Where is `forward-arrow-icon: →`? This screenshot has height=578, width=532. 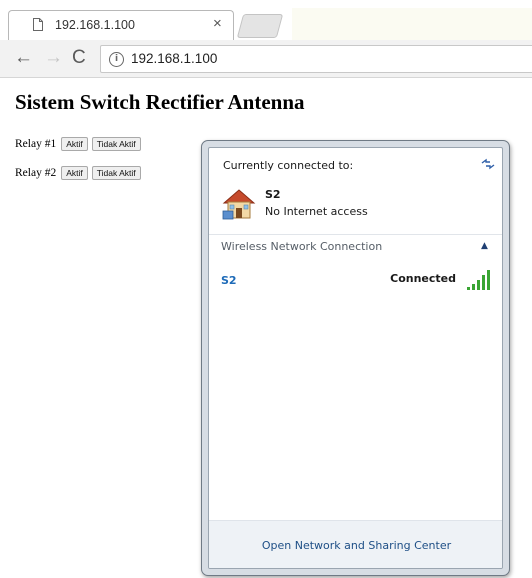
forward-arrow-icon: → is located at coordinates (53, 58).